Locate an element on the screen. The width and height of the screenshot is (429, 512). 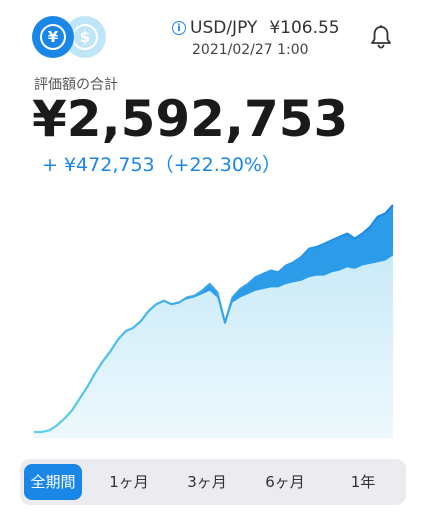
rate-timestamp: 2021/02/27 1:00 is located at coordinates (250, 50).